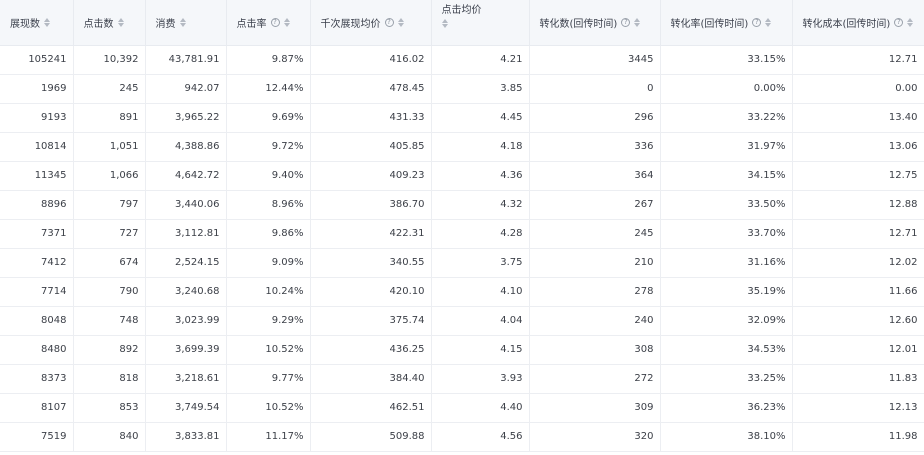  Describe the element at coordinates (109, 23) in the screenshot. I see `column-header-clicks: 点击数` at that location.